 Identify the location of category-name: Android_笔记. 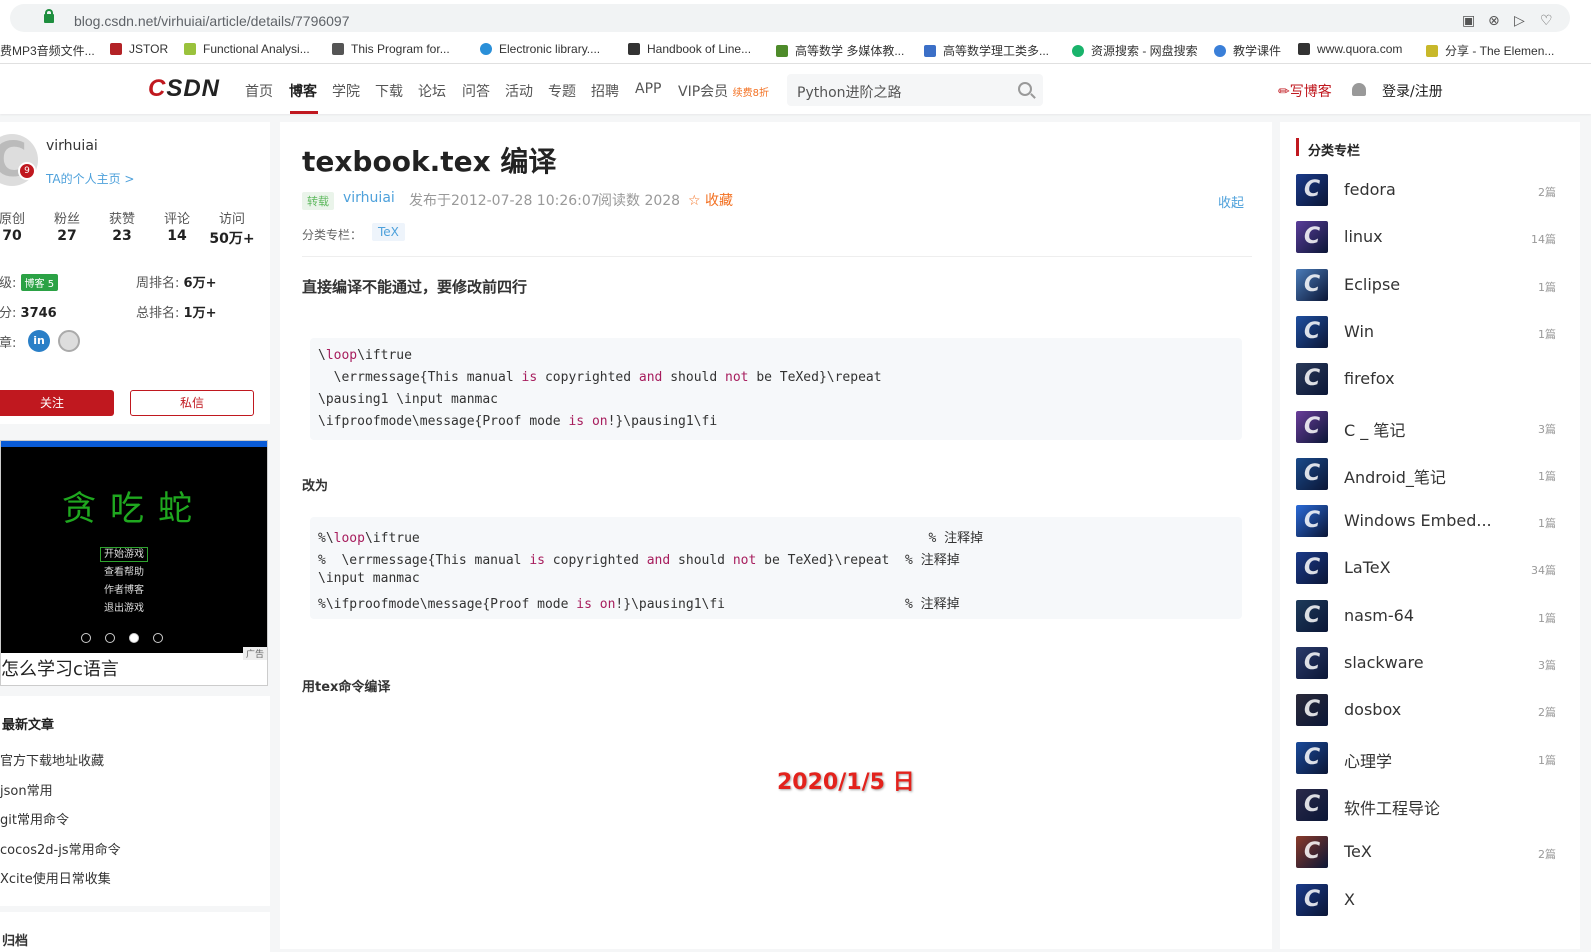
(1395, 476).